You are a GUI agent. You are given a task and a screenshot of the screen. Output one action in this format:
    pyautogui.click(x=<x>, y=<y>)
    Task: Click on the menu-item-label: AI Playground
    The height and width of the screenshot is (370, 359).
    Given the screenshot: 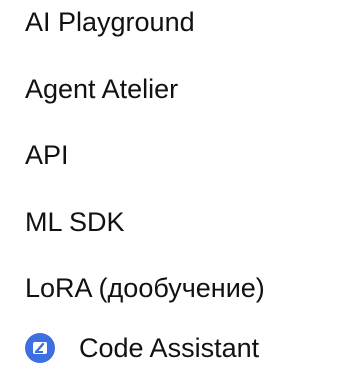 What is the action you would take?
    pyautogui.click(x=110, y=21)
    